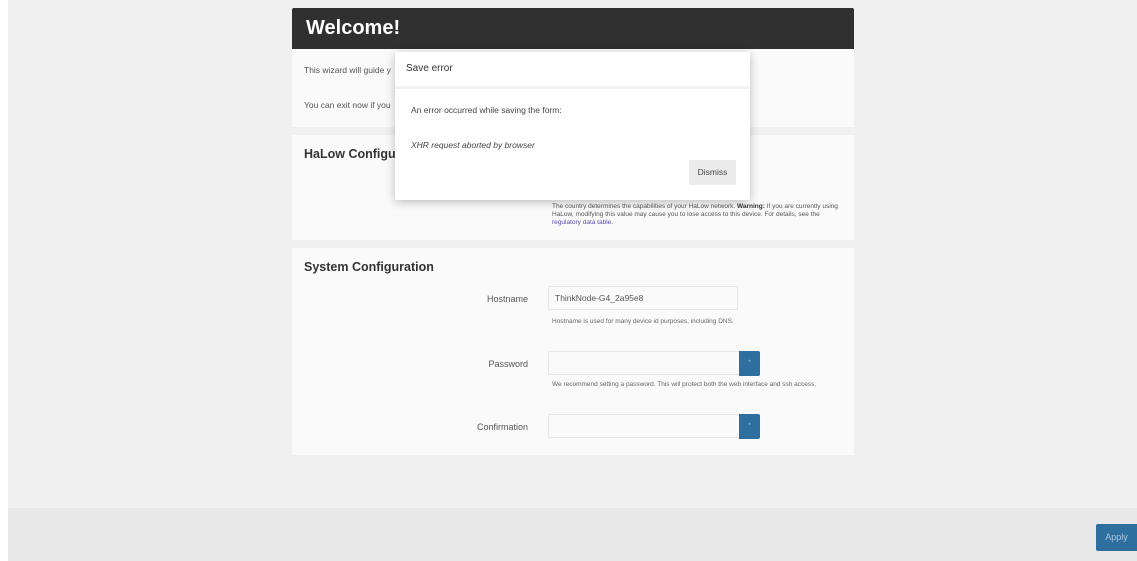 Image resolution: width=1137 pixels, height=561 pixels. I want to click on dialog-divider, so click(572, 87).